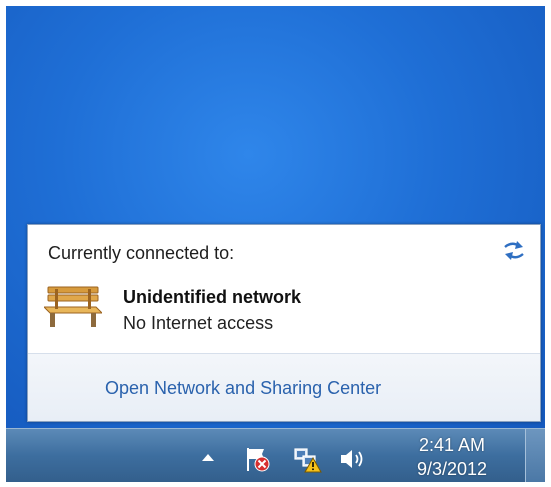 Image resolution: width=551 pixels, height=487 pixels. Describe the element at coordinates (452, 469) in the screenshot. I see `clock-date: 9/3/2012` at that location.